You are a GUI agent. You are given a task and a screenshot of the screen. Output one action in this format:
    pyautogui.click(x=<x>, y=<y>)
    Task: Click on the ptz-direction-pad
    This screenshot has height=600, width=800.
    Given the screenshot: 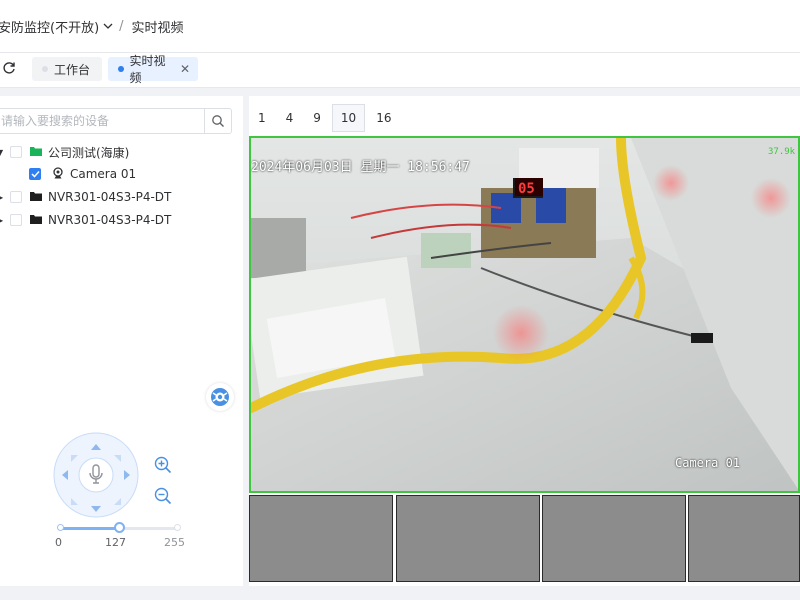 What is the action you would take?
    pyautogui.click(x=96, y=475)
    